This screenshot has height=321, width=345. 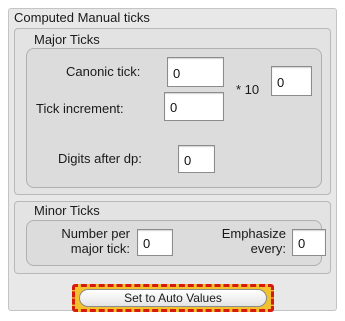 I want to click on emphasize-label-line1: Emphasize, so click(x=253, y=233).